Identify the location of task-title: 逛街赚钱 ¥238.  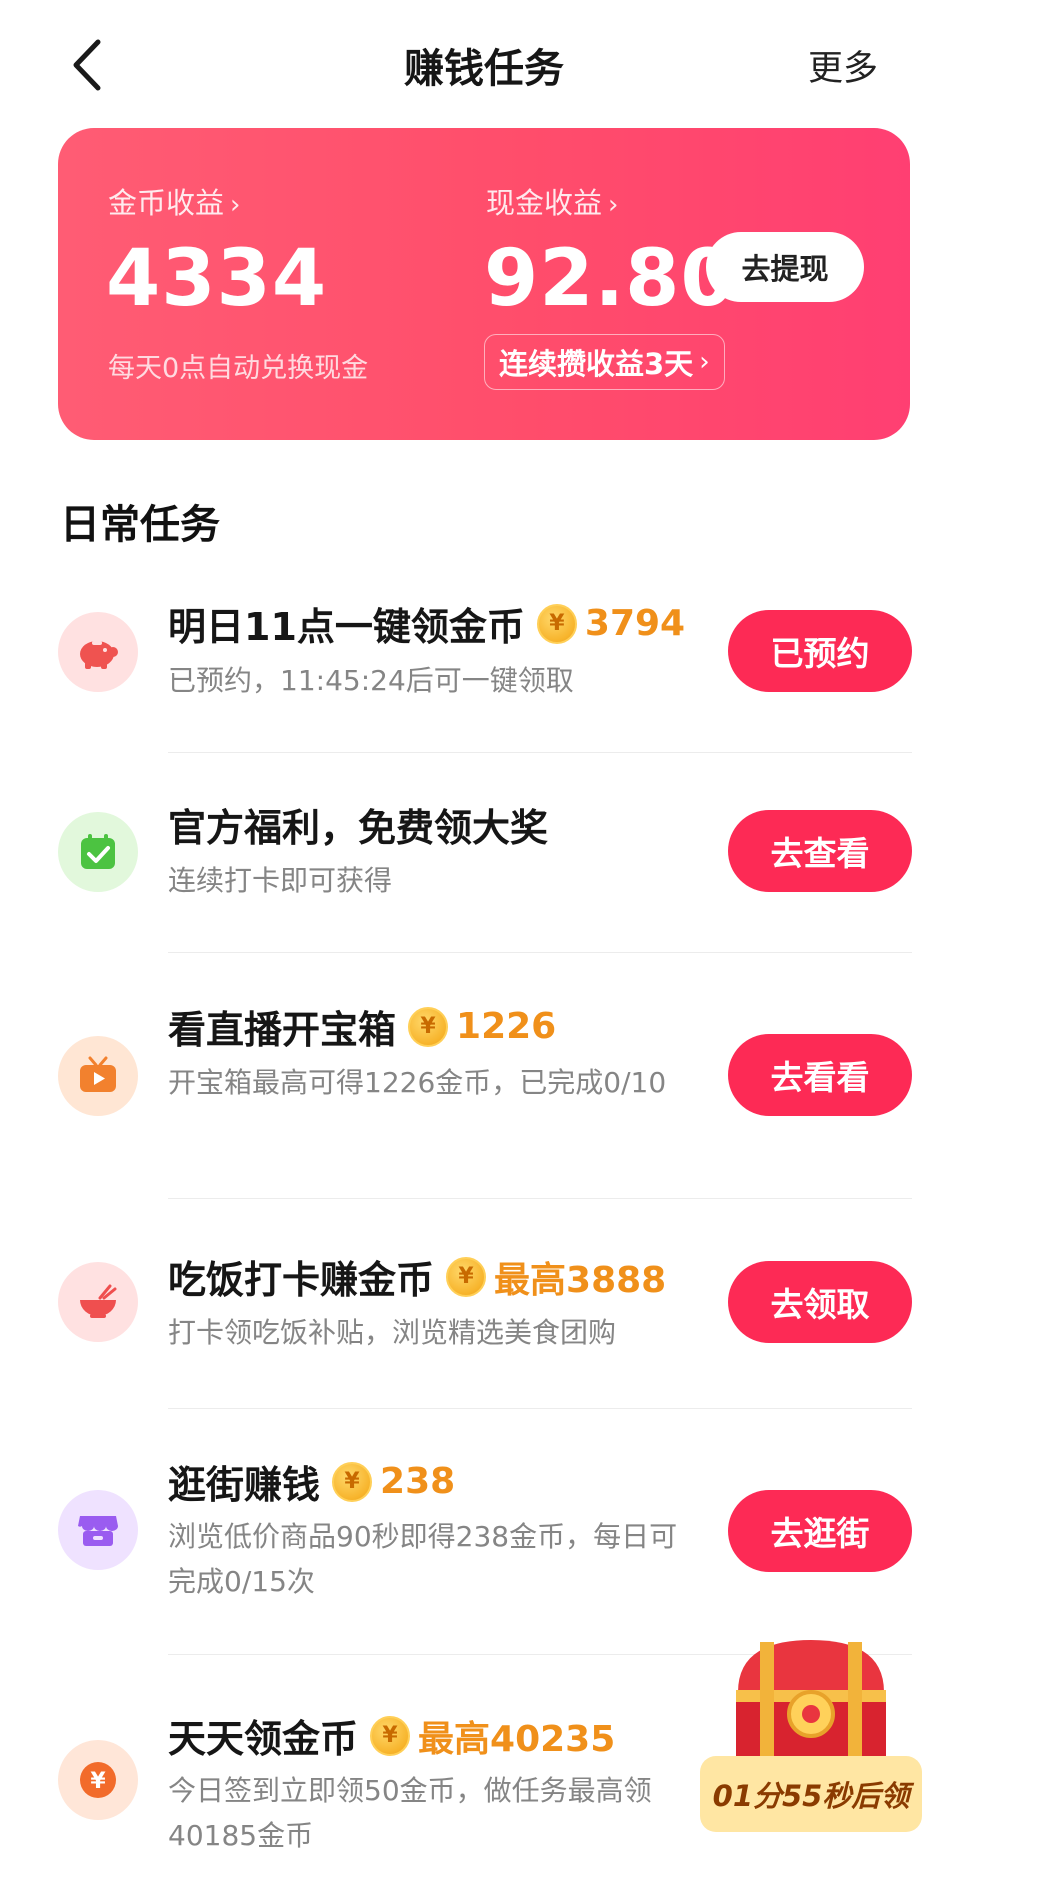
(311, 1481).